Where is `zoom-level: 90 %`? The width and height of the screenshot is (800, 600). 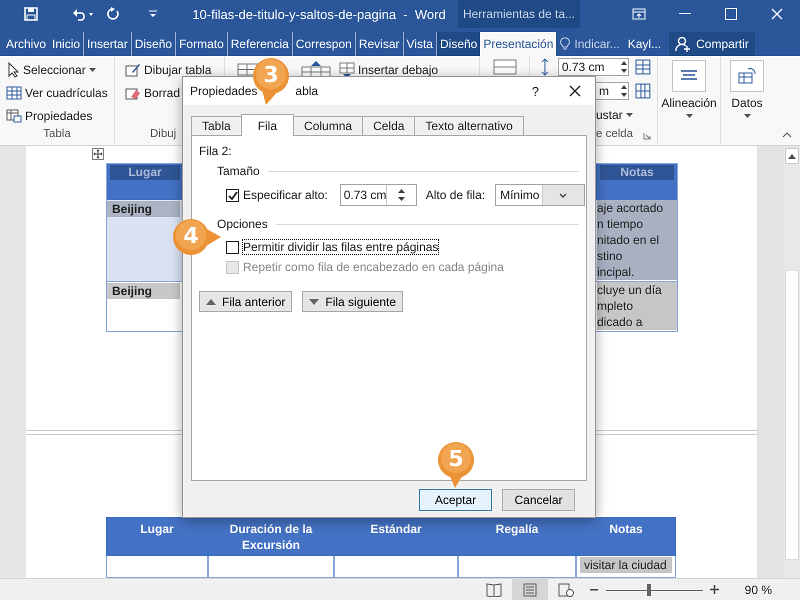
zoom-level: 90 % is located at coordinates (758, 589).